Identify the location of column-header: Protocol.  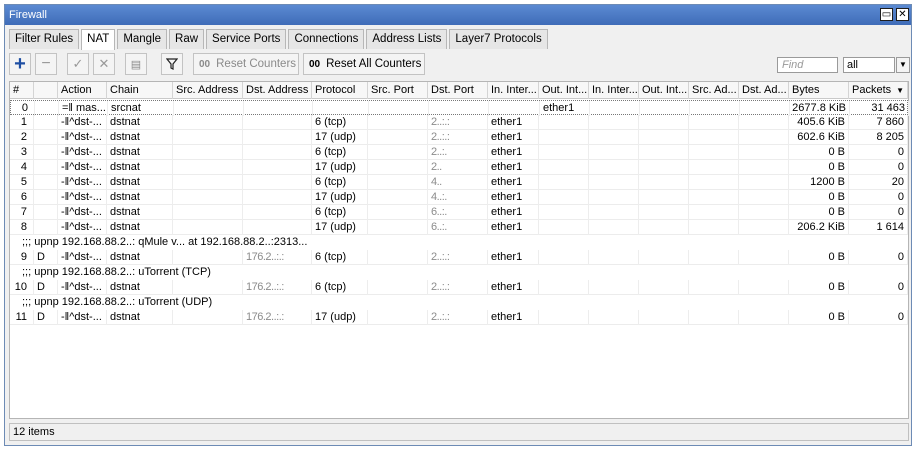
(340, 90).